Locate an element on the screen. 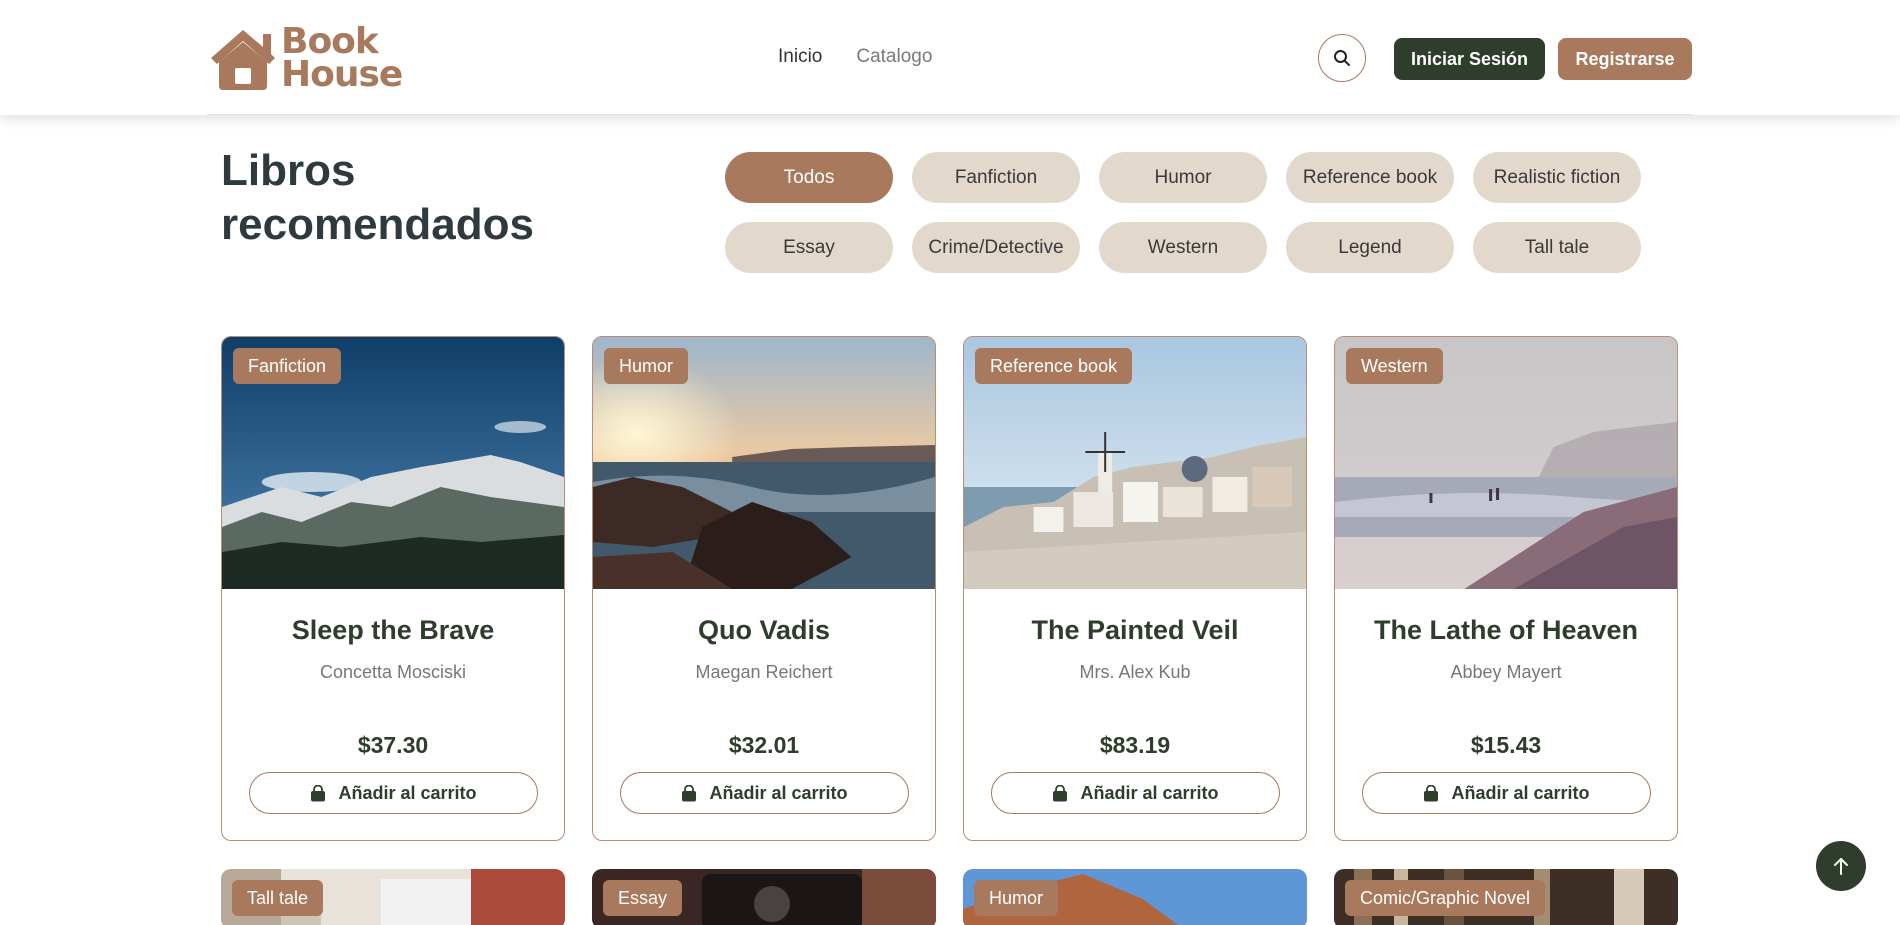 This screenshot has height=925, width=1900. book-cover-image: Western is located at coordinates (1506, 463).